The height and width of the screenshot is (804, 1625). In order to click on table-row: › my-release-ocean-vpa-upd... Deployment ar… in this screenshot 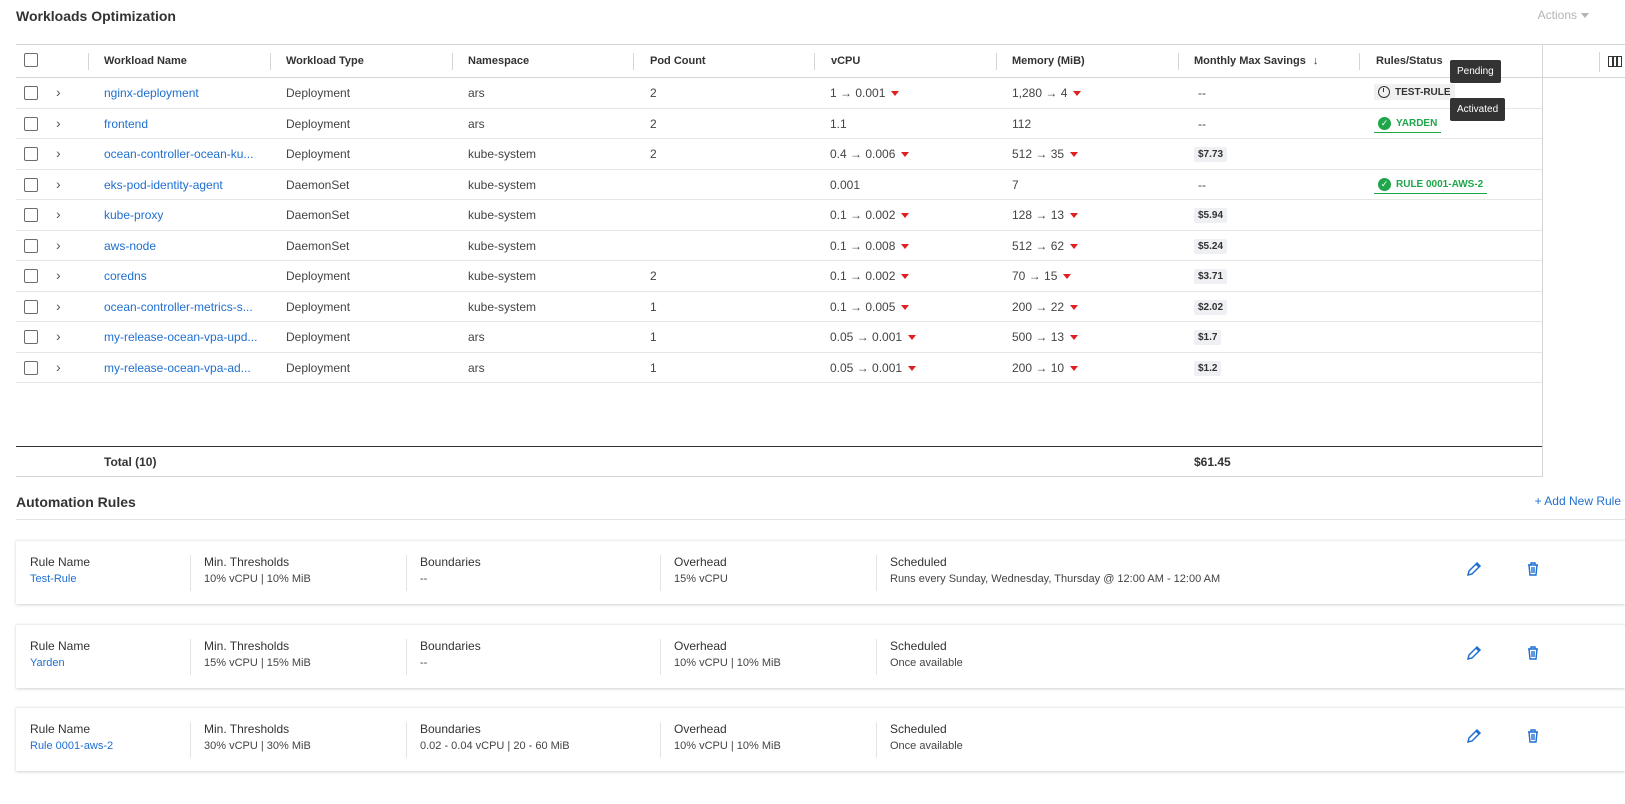, I will do `click(779, 337)`.